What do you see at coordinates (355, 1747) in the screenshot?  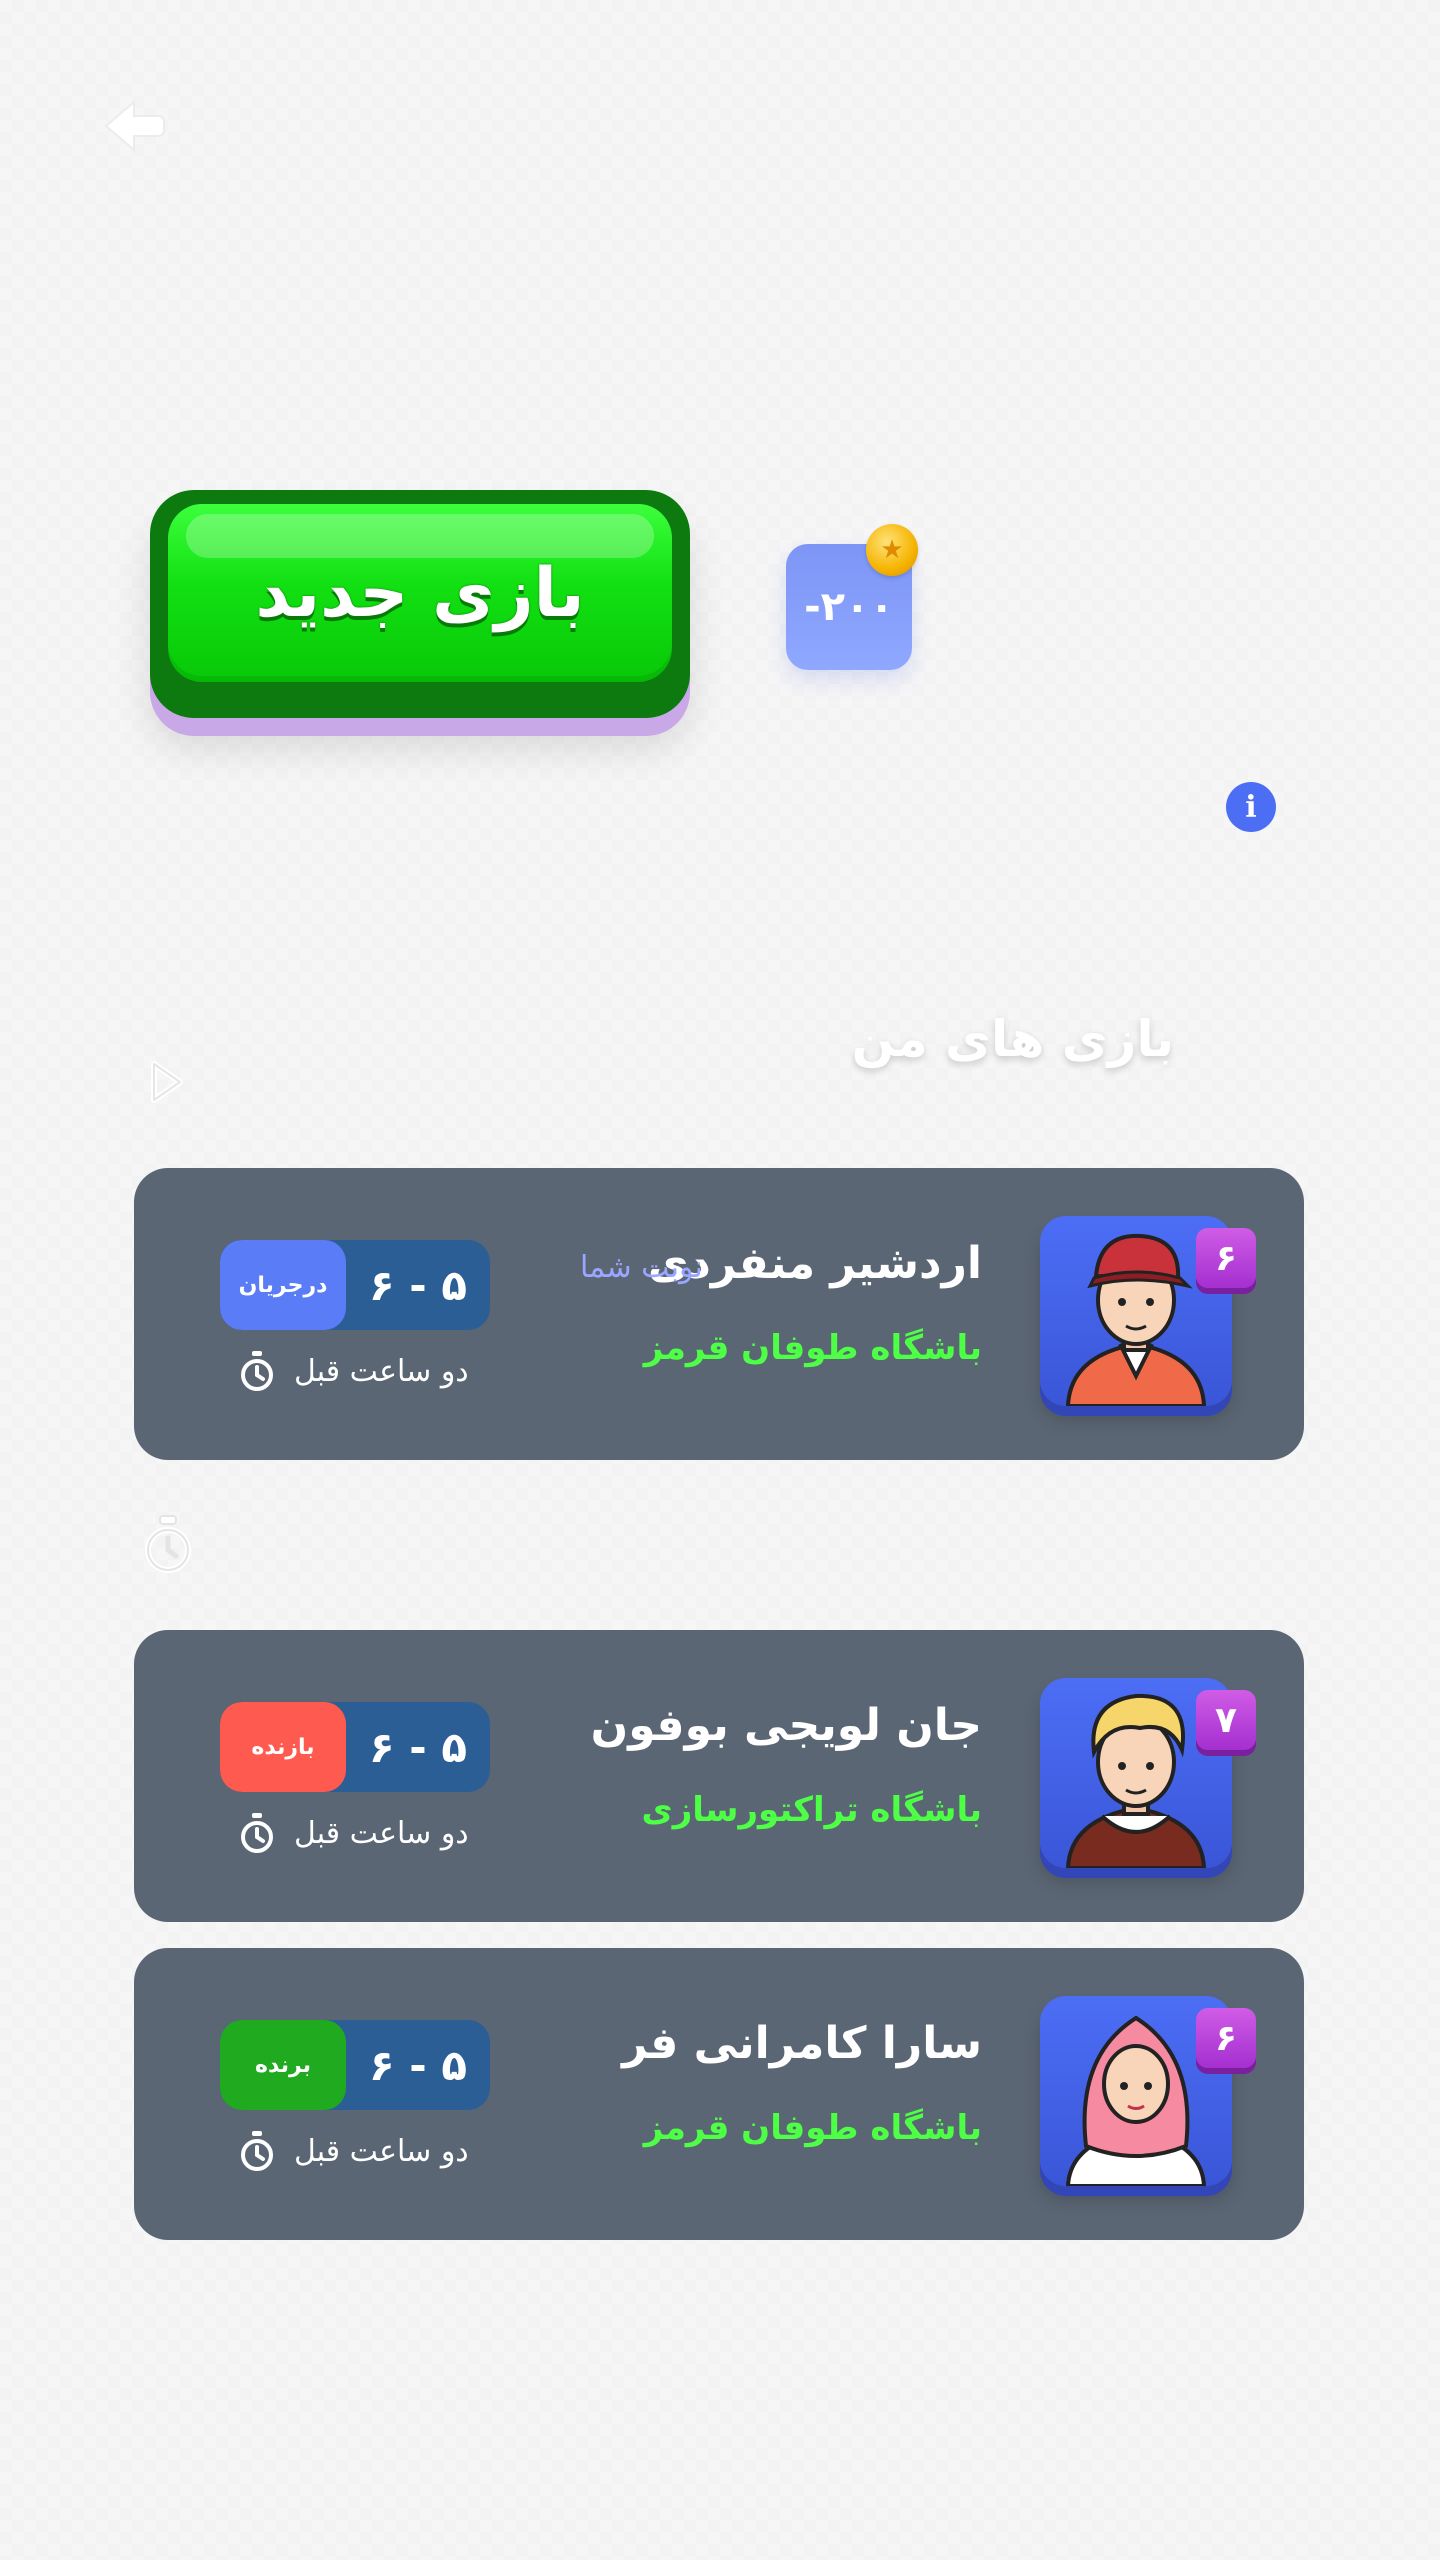 I see `score-box: بازنده ۵ - ۶` at bounding box center [355, 1747].